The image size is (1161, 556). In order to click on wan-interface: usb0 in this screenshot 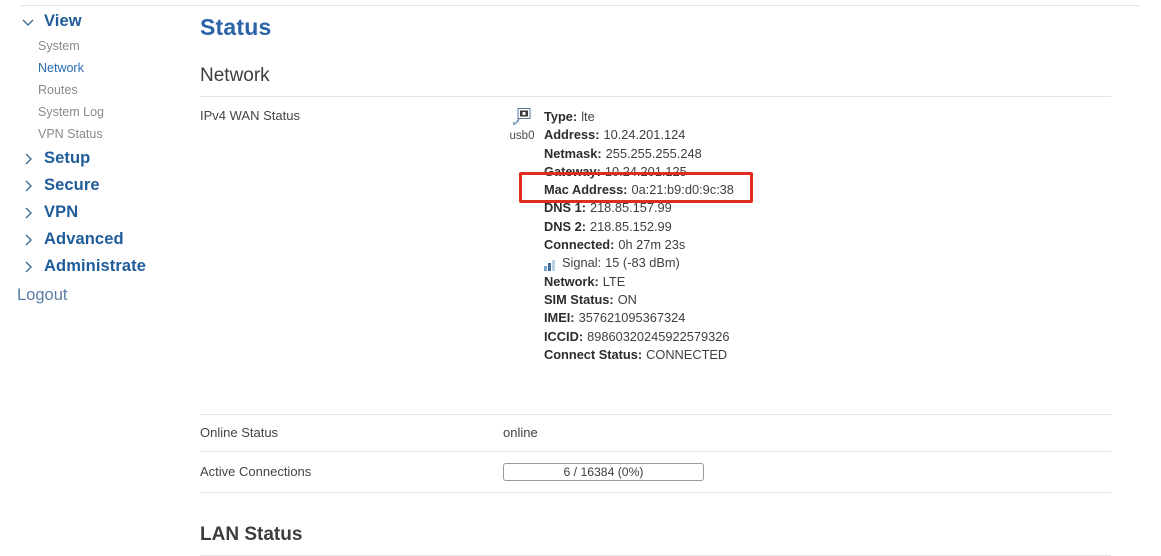, I will do `click(522, 125)`.